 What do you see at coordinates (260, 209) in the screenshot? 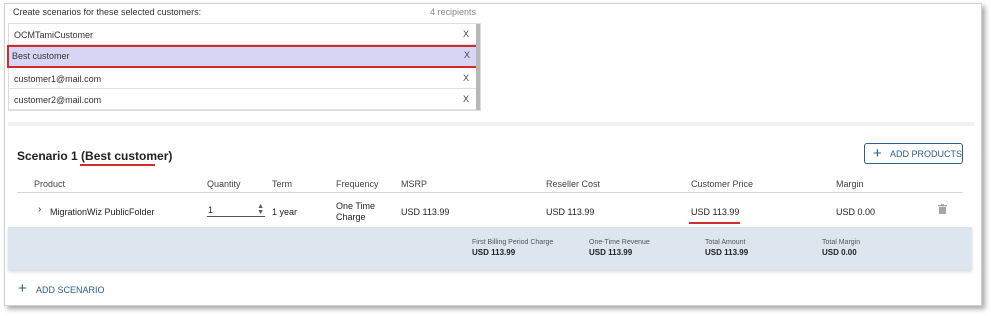
I see `spinner-arrows-icon: ▲ ▼` at bounding box center [260, 209].